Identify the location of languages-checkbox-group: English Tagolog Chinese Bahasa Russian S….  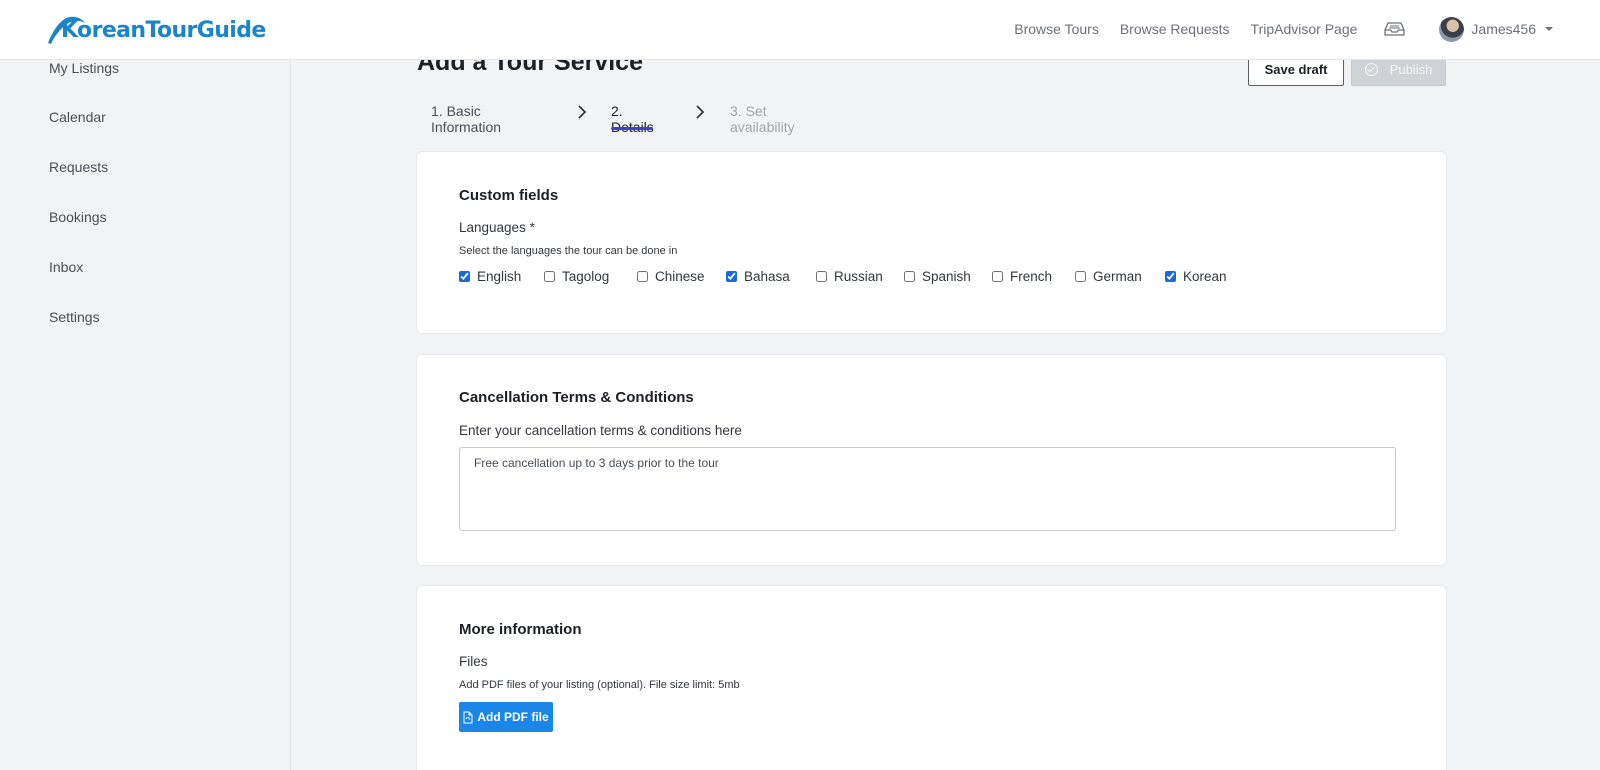
(852, 276).